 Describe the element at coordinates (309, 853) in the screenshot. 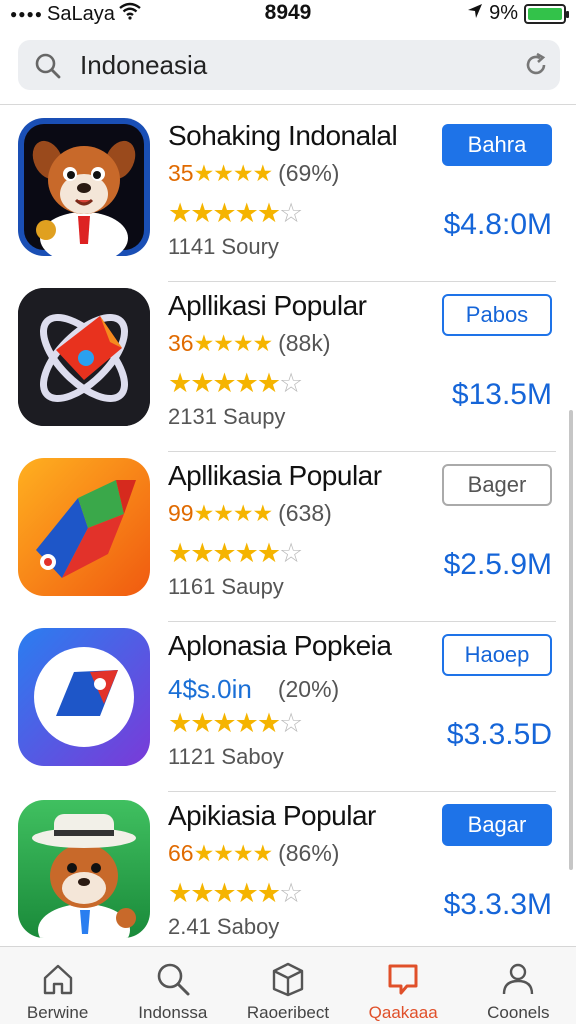

I see `rating-count: (86%)` at that location.